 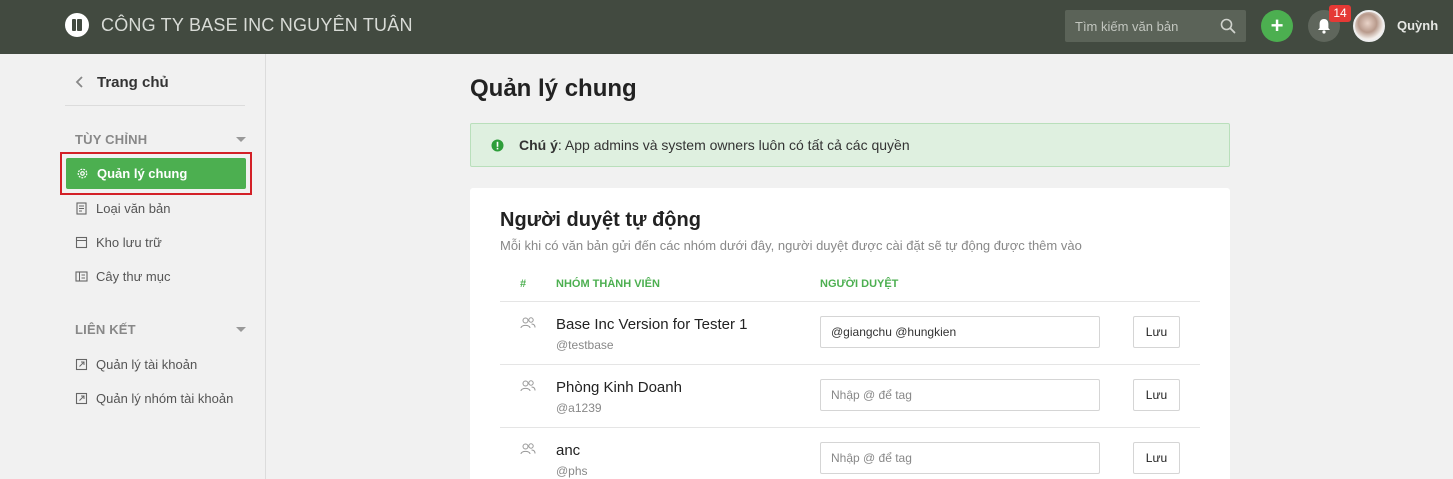 I want to click on gear-icon, so click(x=82, y=173).